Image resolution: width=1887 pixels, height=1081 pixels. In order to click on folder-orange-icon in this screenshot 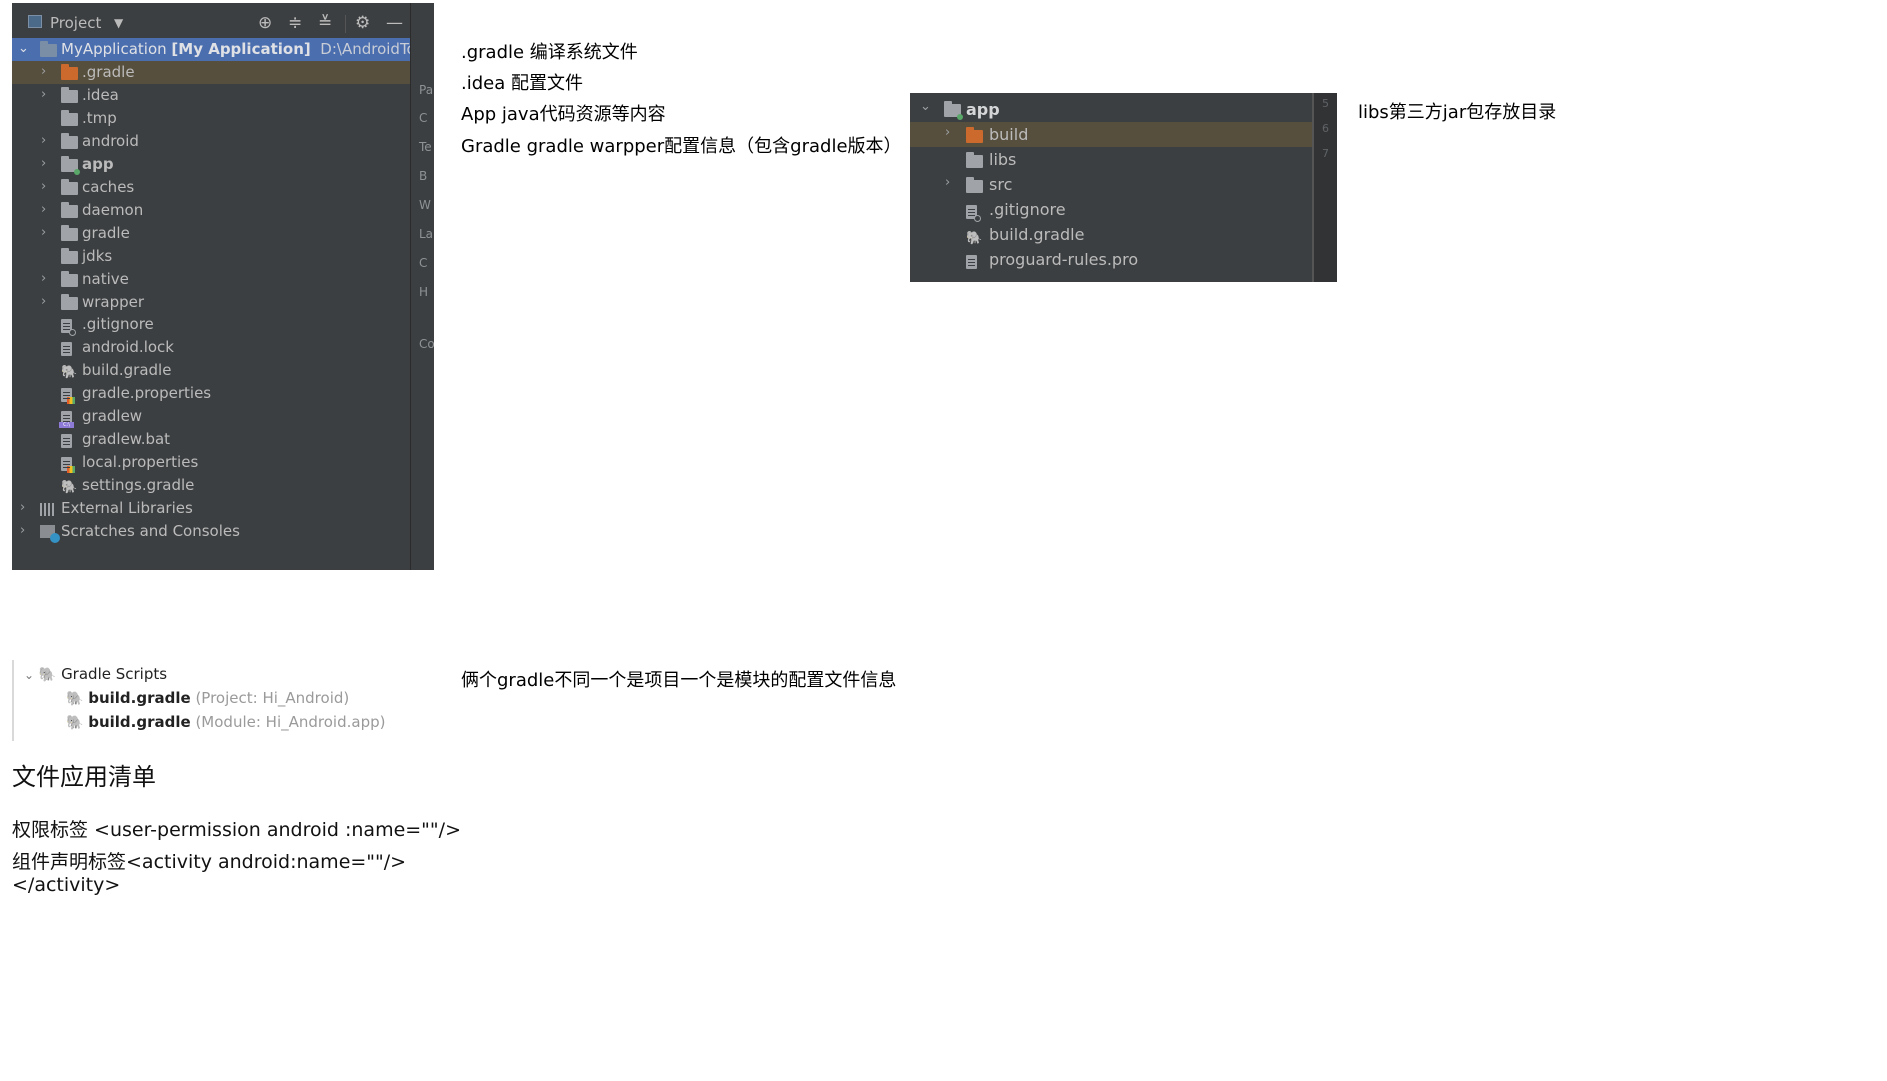, I will do `click(974, 135)`.